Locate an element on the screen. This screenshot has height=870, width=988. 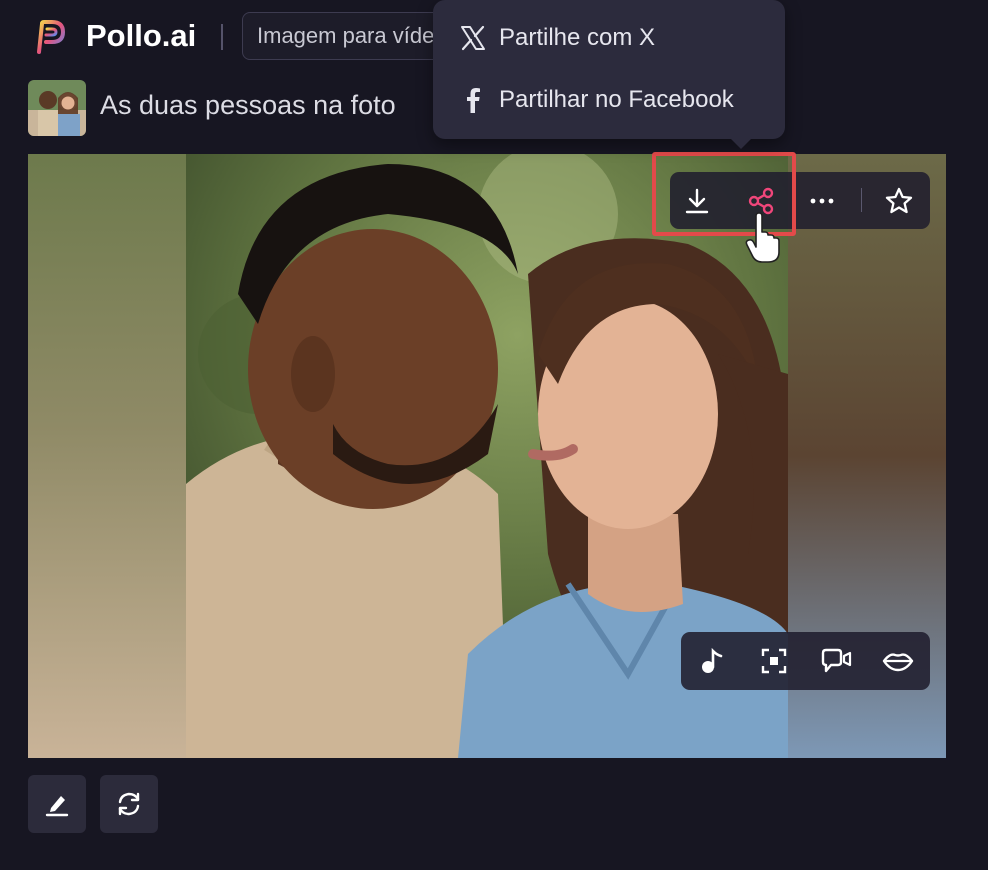
focus-frame-icon is located at coordinates (774, 661).